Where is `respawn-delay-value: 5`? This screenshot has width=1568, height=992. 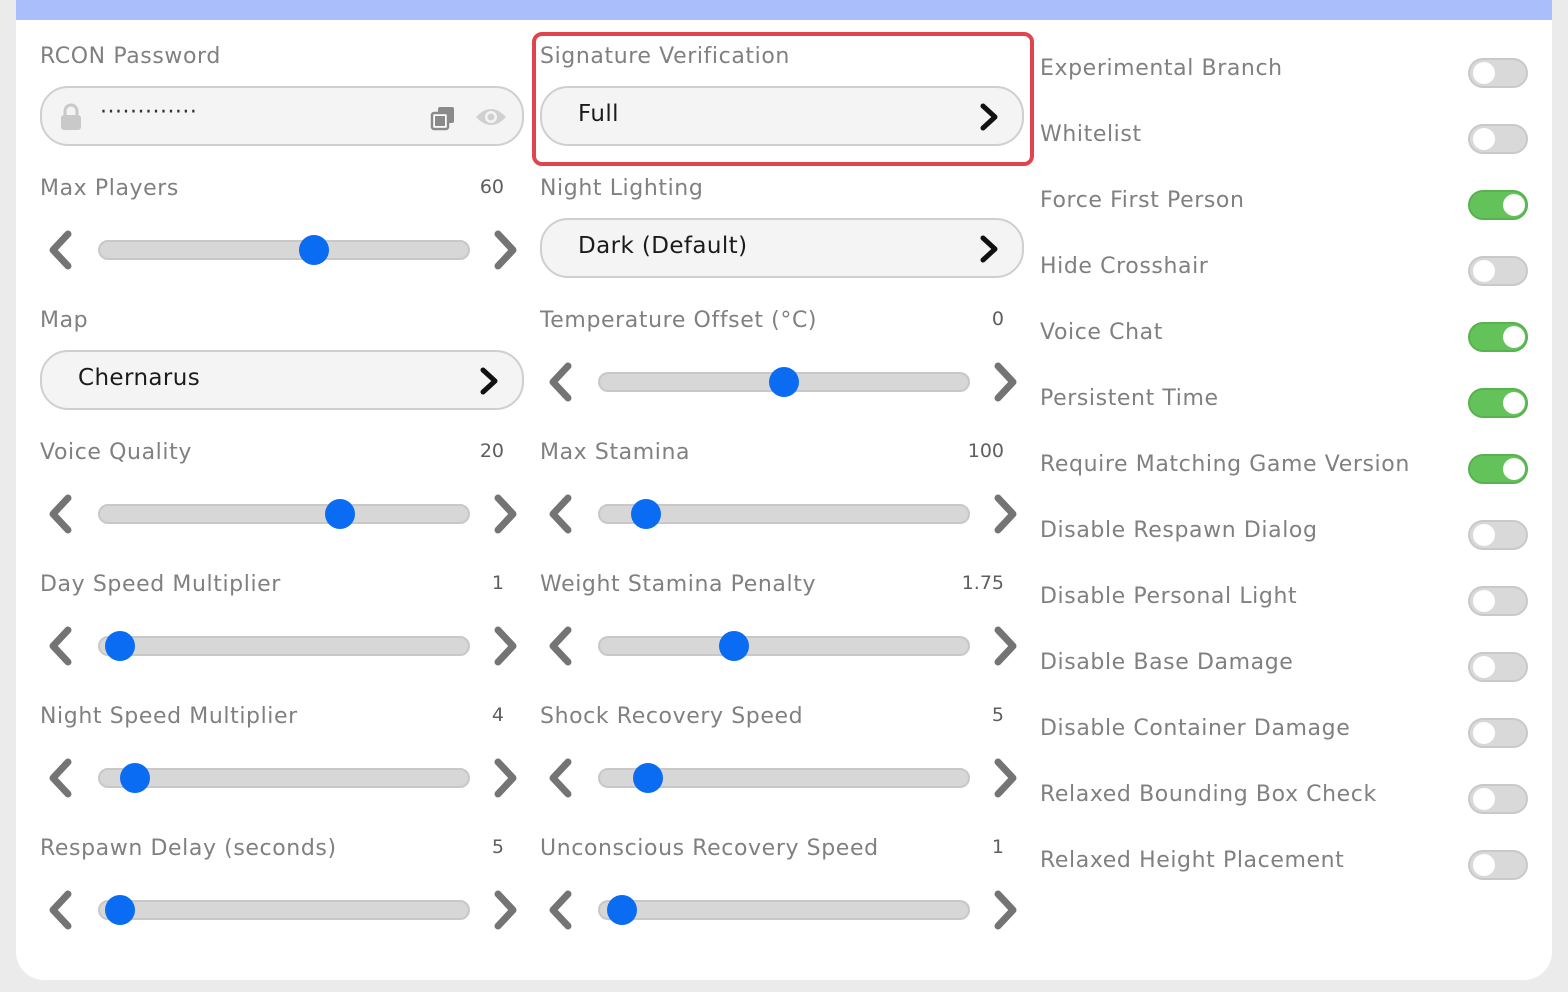 respawn-delay-value: 5 is located at coordinates (497, 847).